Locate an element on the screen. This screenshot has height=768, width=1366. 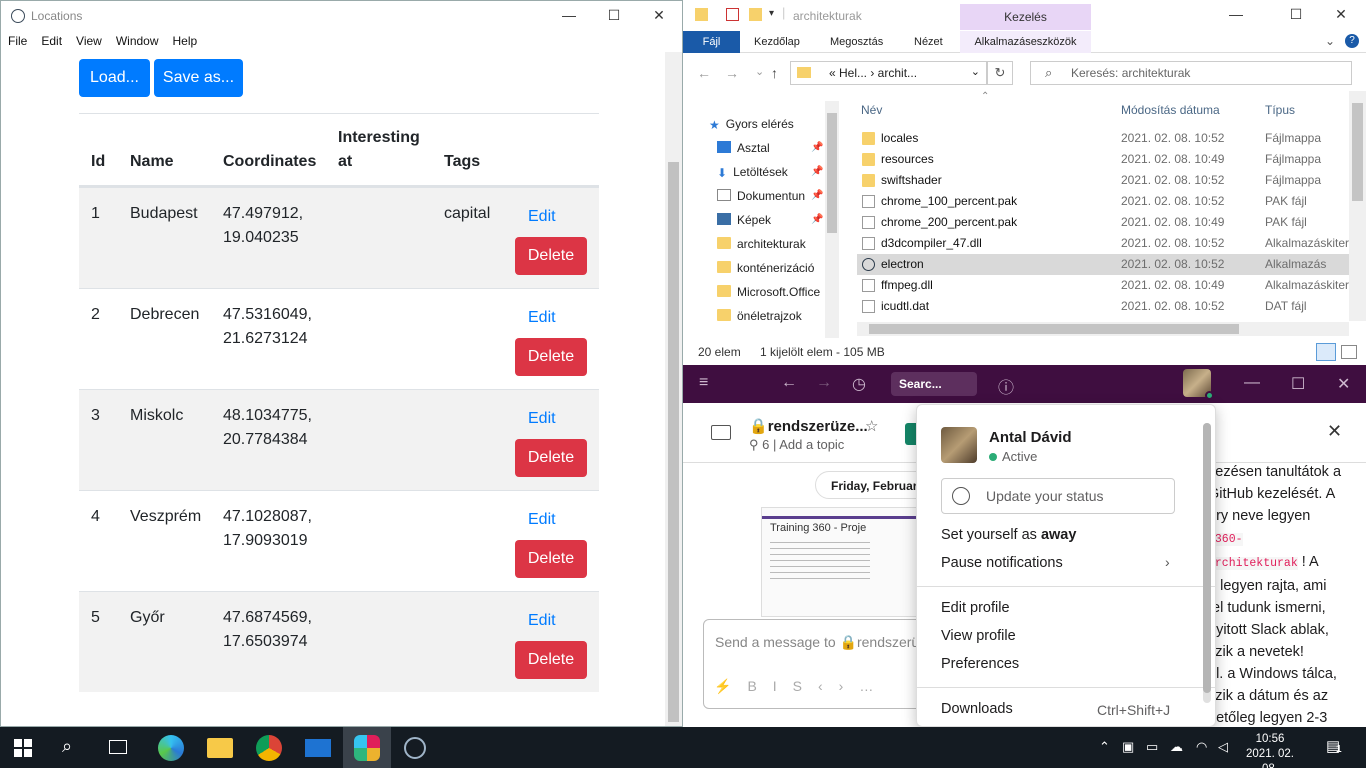
tab-share: Megosztás is located at coordinates (856, 42).